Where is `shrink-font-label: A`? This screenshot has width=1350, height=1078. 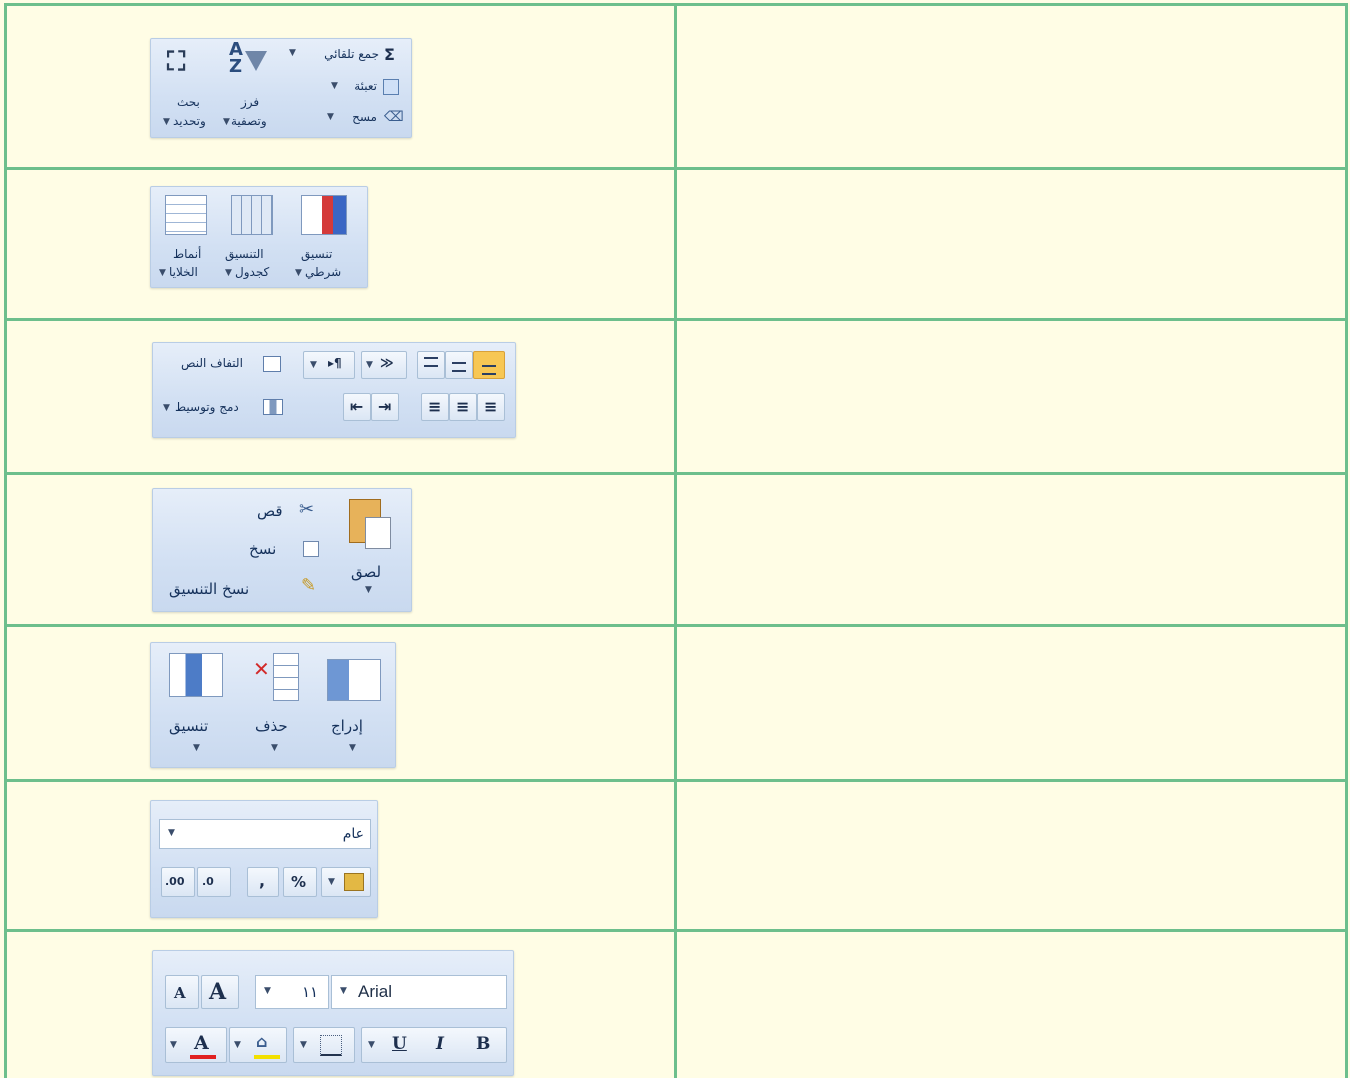
shrink-font-label: A is located at coordinates (180, 993).